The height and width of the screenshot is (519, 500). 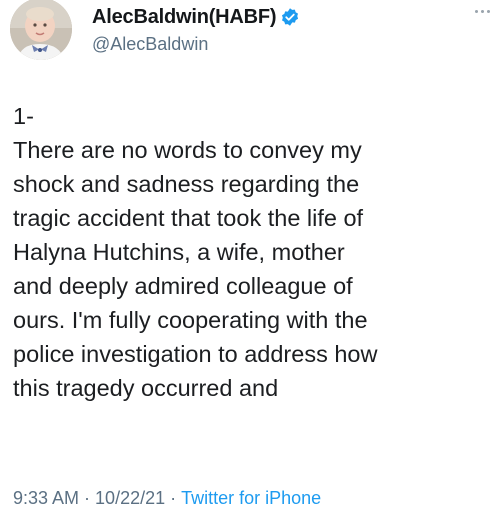 What do you see at coordinates (146, 388) in the screenshot?
I see `tweet-text-line: this tragedy occurred and` at bounding box center [146, 388].